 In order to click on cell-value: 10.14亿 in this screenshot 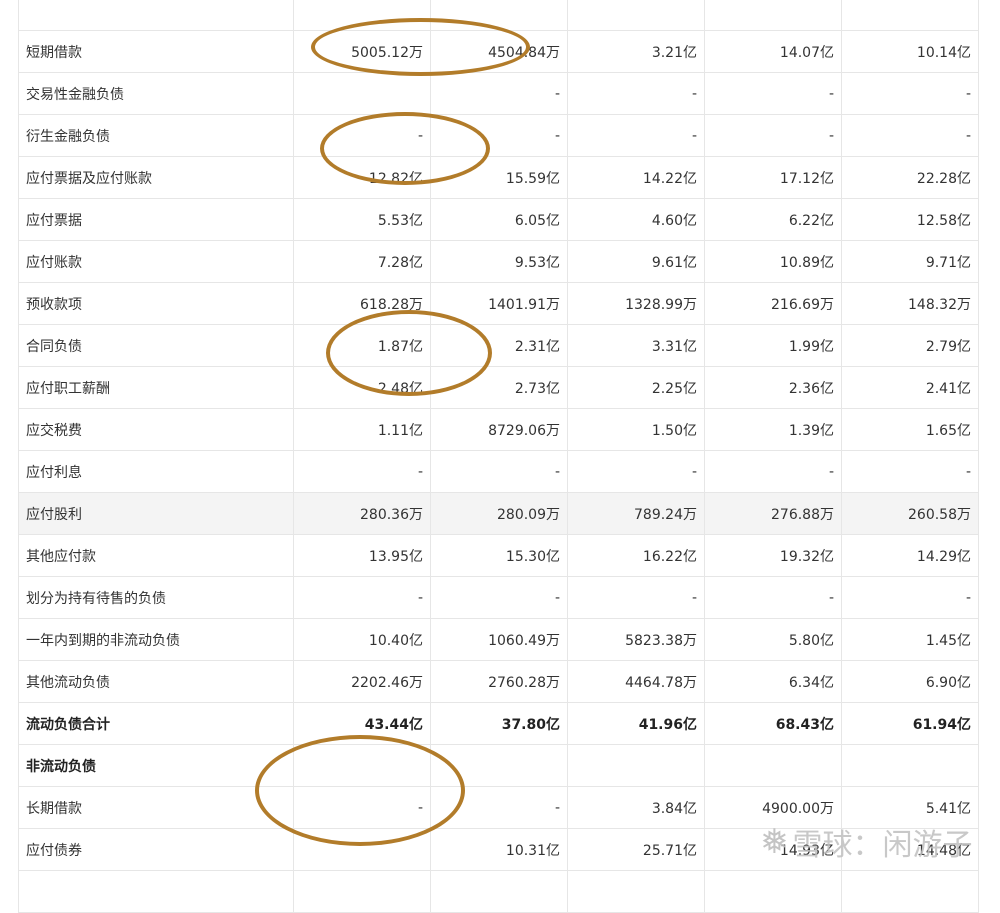, I will do `click(910, 51)`.